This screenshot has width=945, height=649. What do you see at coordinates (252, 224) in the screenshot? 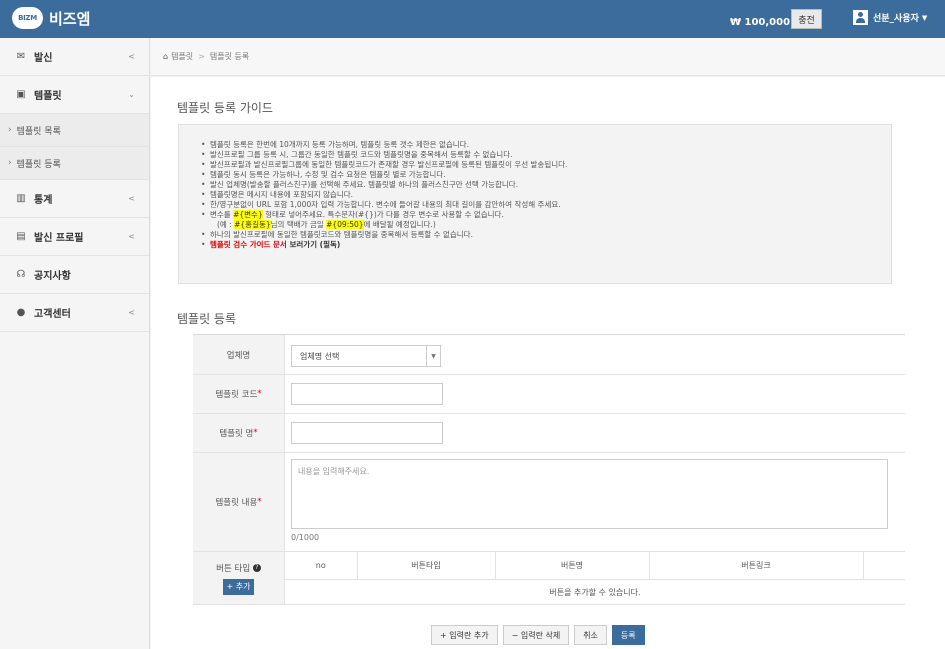
I see `variable-highlight: #{홍길동}` at bounding box center [252, 224].